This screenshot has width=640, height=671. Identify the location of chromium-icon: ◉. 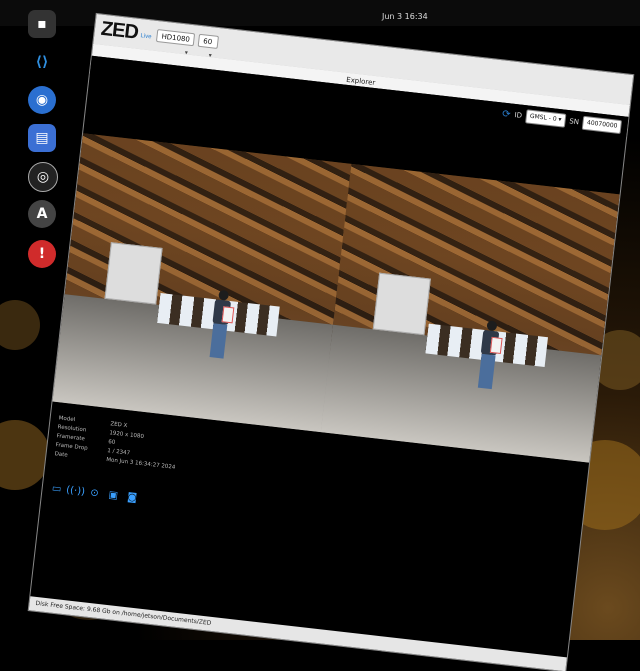
(42, 100).